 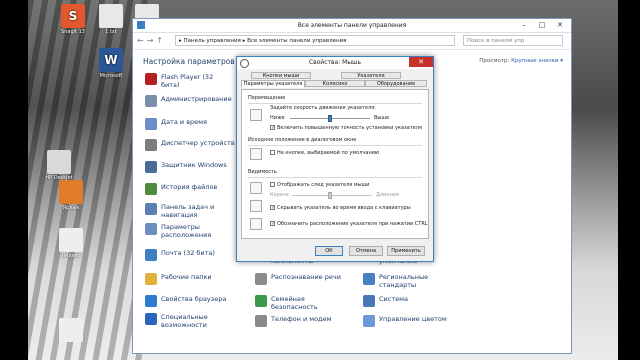 I want to click on control-panel-item: История файлов, so click(x=181, y=189).